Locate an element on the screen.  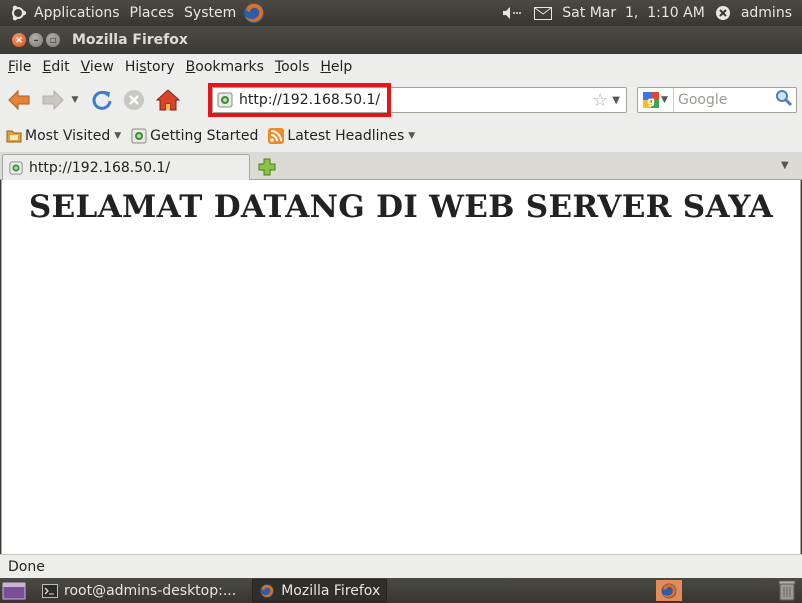
window-maximize-button: ▫ is located at coordinates (53, 40).